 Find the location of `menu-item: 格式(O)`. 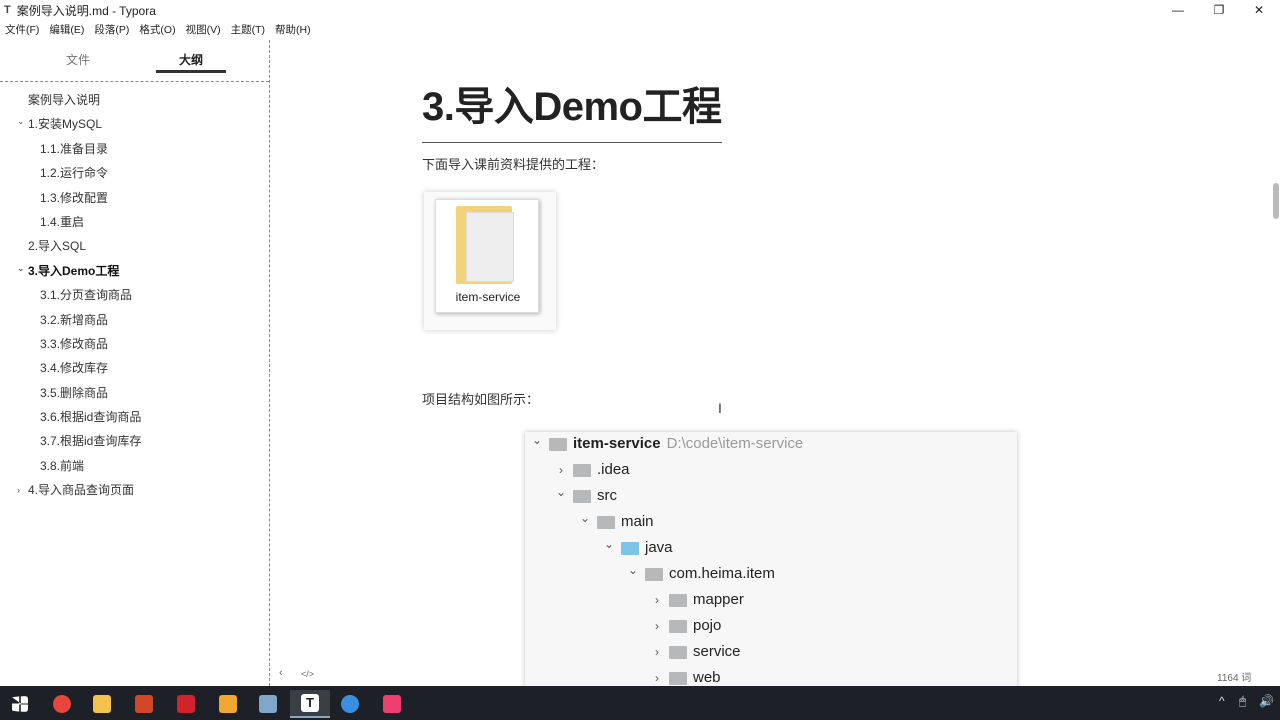

menu-item: 格式(O) is located at coordinates (157, 29).